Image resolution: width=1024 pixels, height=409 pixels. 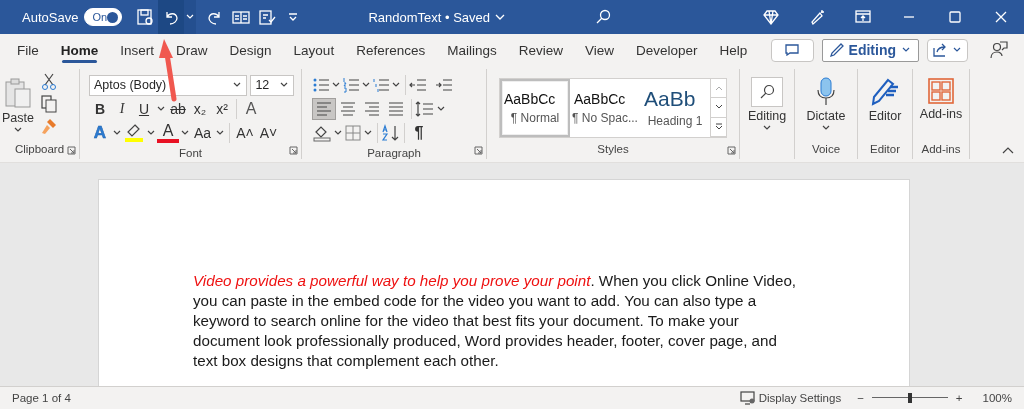 I want to click on style-item: AaBb Heading 1, so click(x=675, y=108).